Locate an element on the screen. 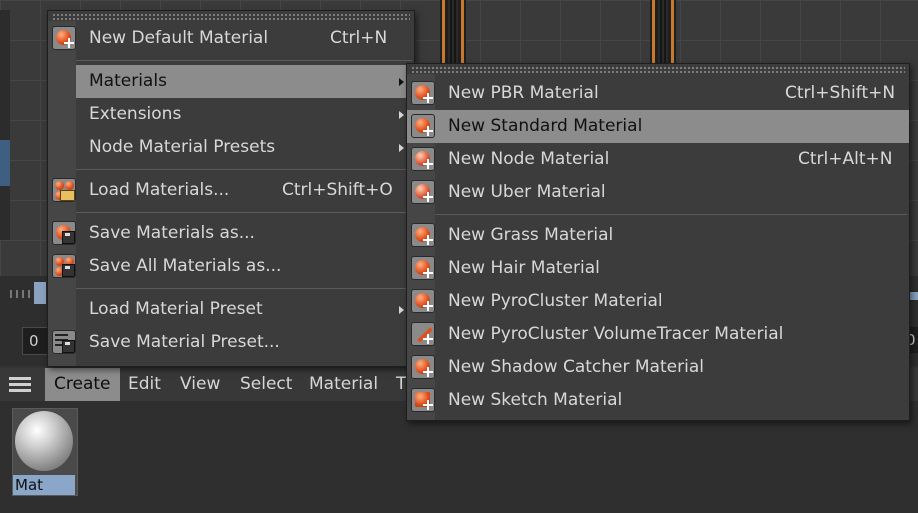  model-leg-left is located at coordinates (453, 34).